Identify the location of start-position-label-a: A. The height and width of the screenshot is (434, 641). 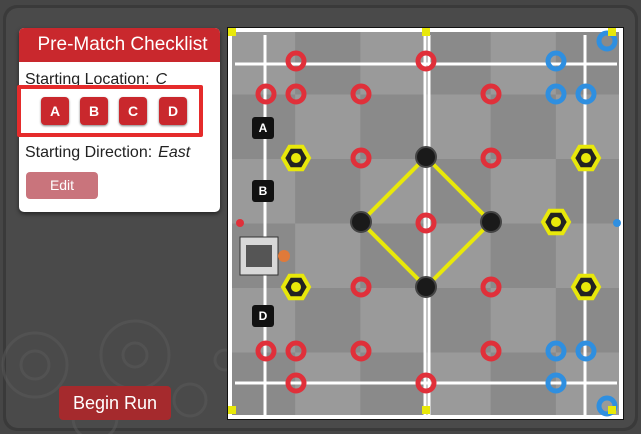
(263, 128).